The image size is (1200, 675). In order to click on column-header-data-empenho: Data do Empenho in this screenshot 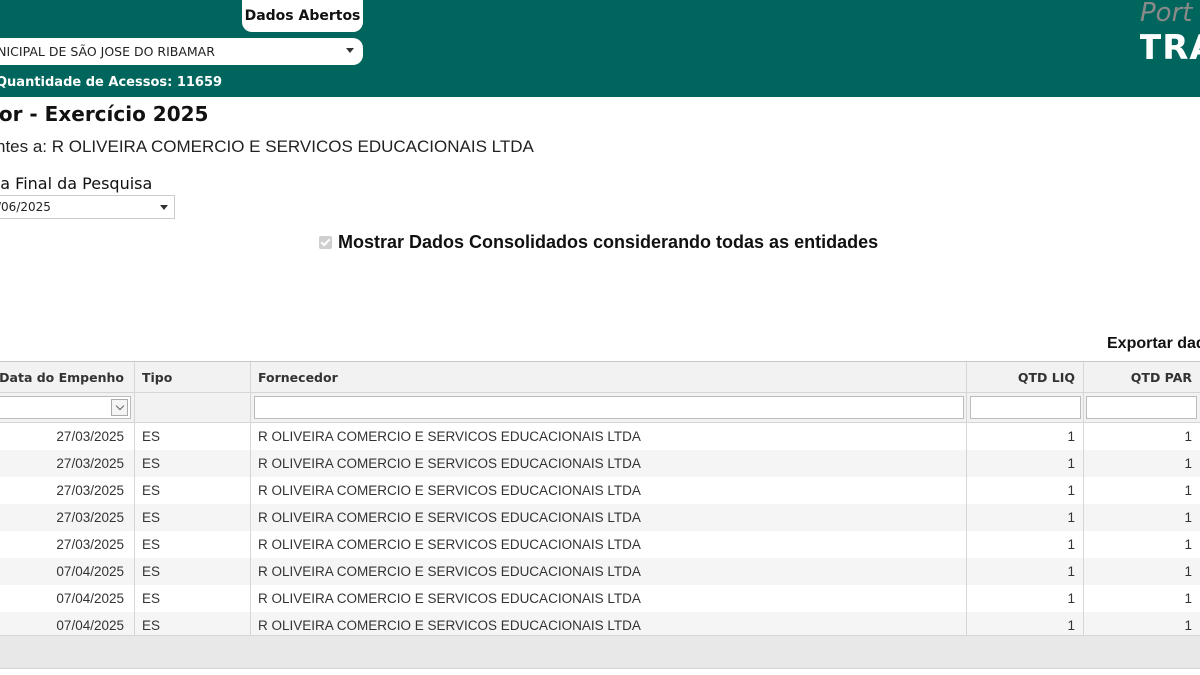, I will do `click(67, 377)`.